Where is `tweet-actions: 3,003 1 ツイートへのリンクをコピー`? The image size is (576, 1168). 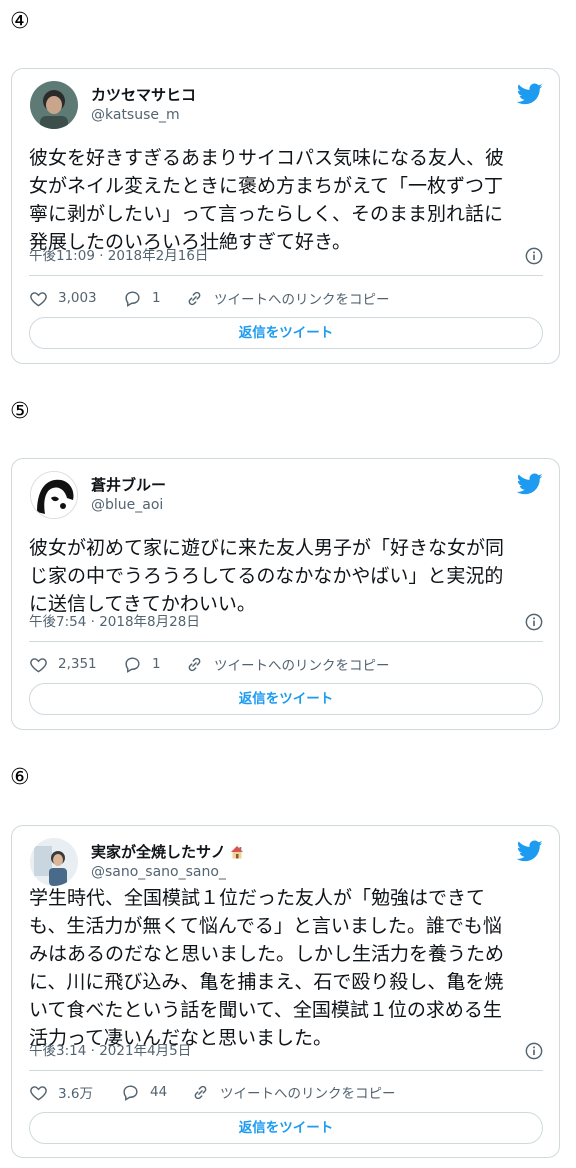 tweet-actions: 3,003 1 ツイートへのリンクをコピー is located at coordinates (286, 298).